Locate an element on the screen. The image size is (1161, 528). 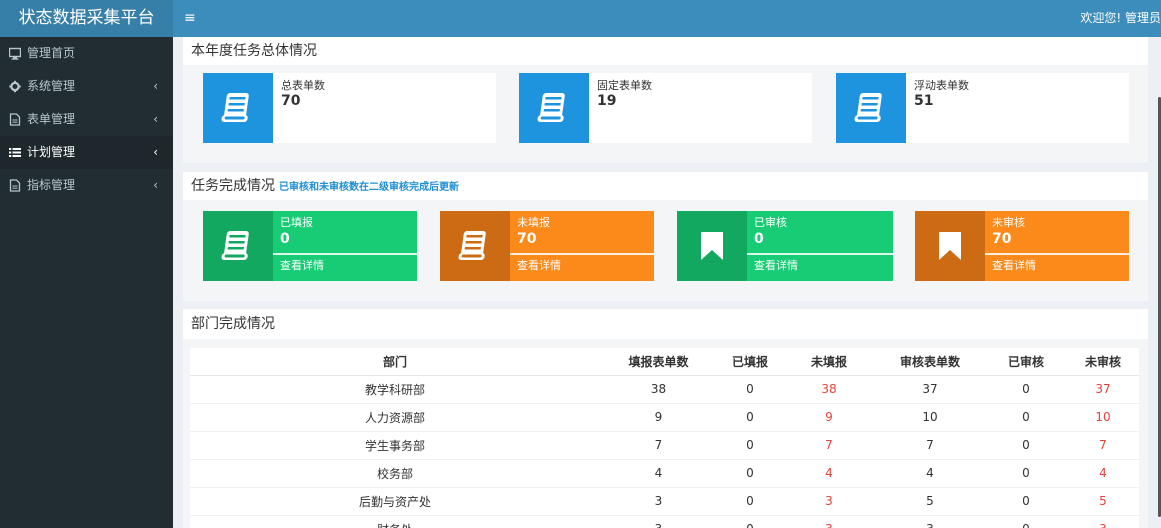
app-title: 状态数据采集平台 is located at coordinates (86, 18).